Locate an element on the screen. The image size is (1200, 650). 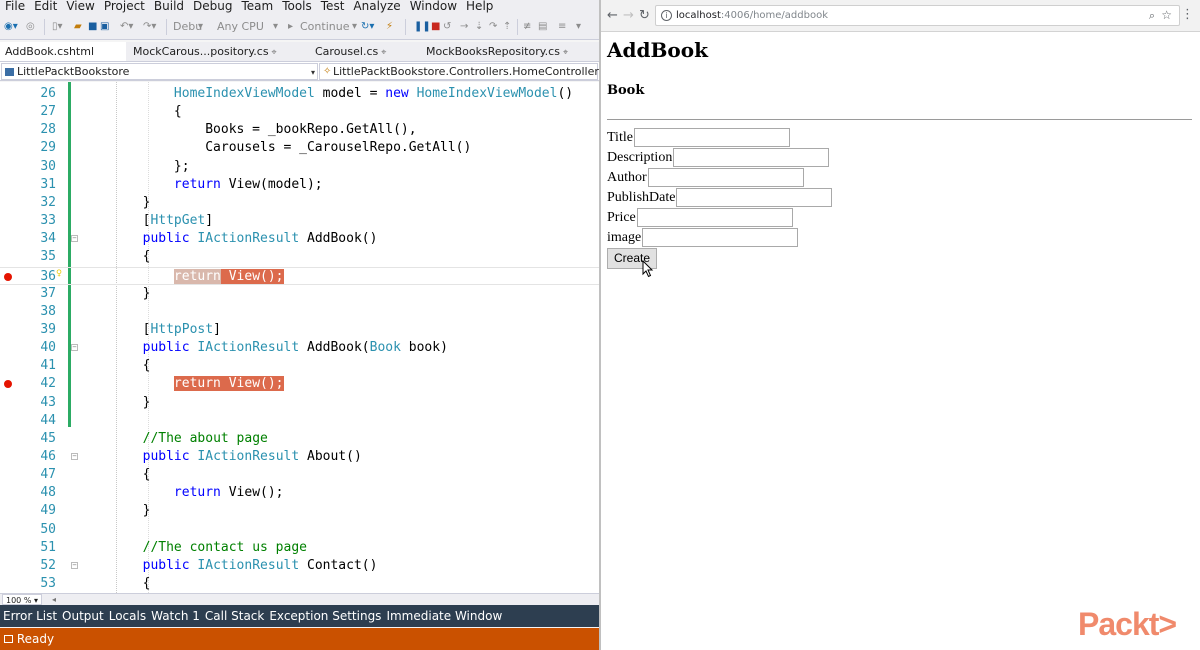
browser-menu-icon: ⋮ is located at coordinates (1187, 15).